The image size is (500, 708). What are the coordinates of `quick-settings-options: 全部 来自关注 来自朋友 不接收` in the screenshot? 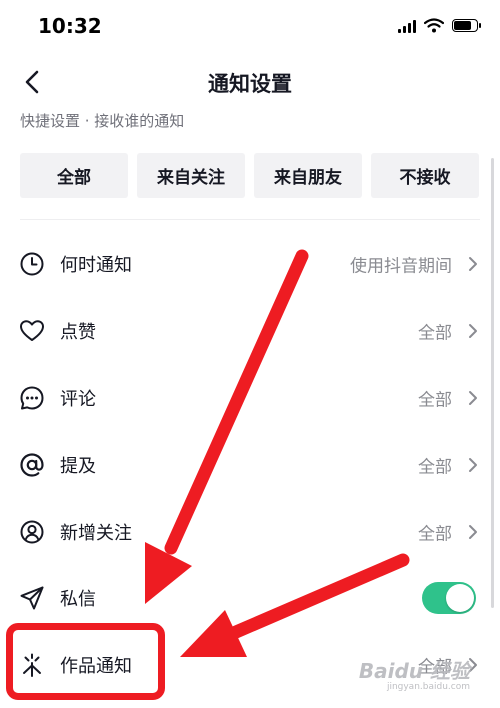 It's located at (249, 175).